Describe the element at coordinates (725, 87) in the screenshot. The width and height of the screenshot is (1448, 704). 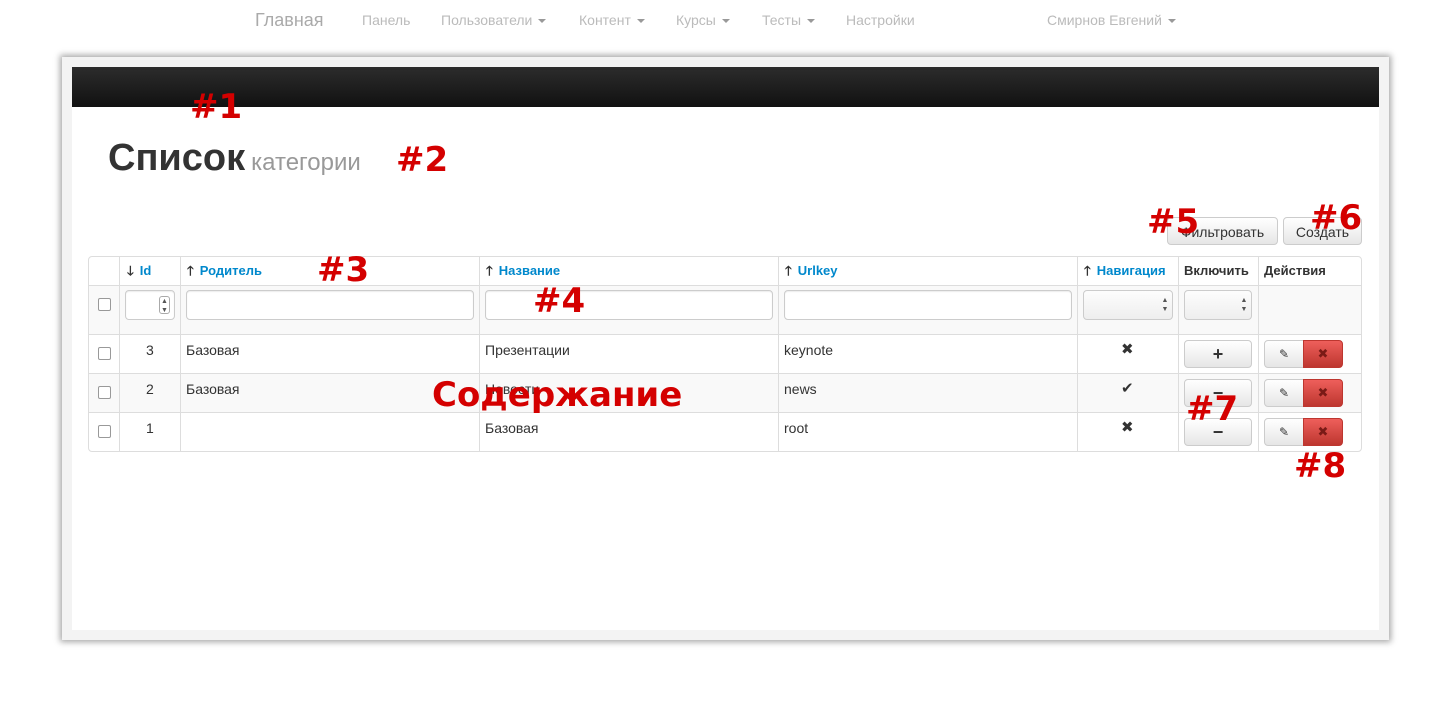
I see `top-navbar` at that location.